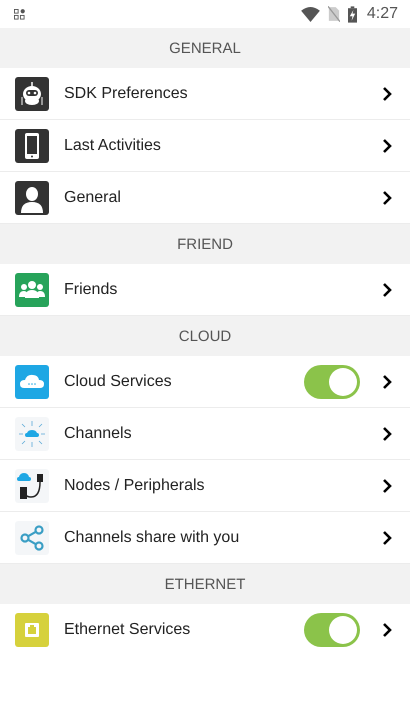 This screenshot has height=728, width=410. What do you see at coordinates (310, 14) in the screenshot?
I see `wifi-icon` at bounding box center [310, 14].